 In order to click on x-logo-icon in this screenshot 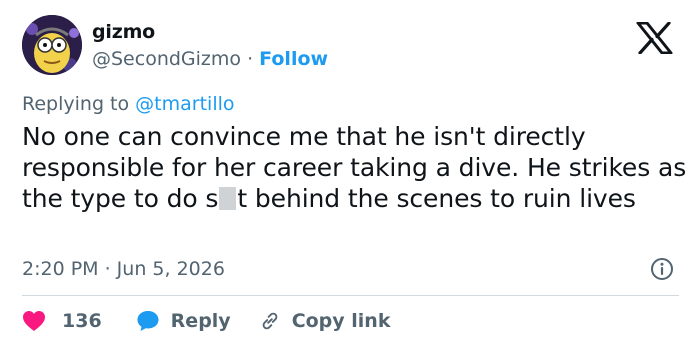, I will do `click(654, 38)`.